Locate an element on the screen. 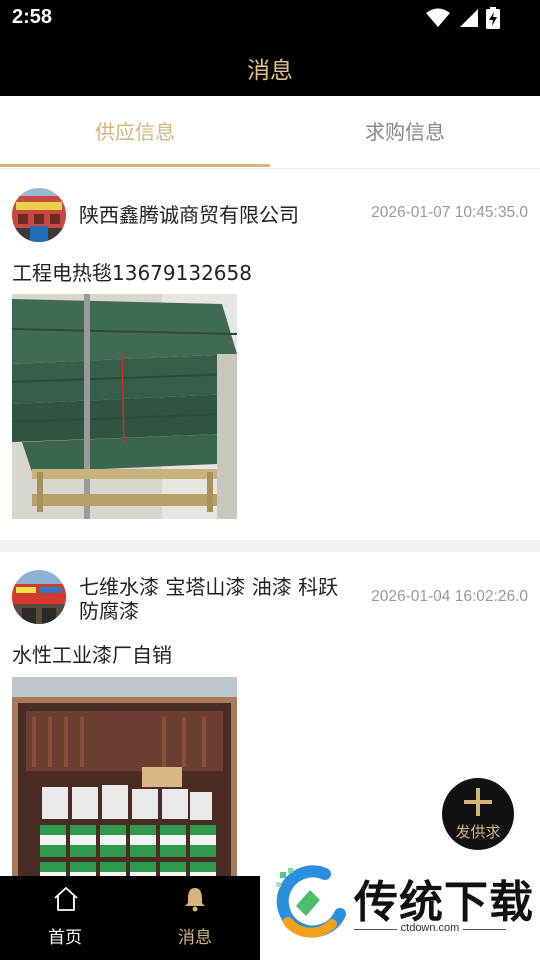 The width and height of the screenshot is (540, 960). watermark: 传统下载 ctdown.com is located at coordinates (400, 908).